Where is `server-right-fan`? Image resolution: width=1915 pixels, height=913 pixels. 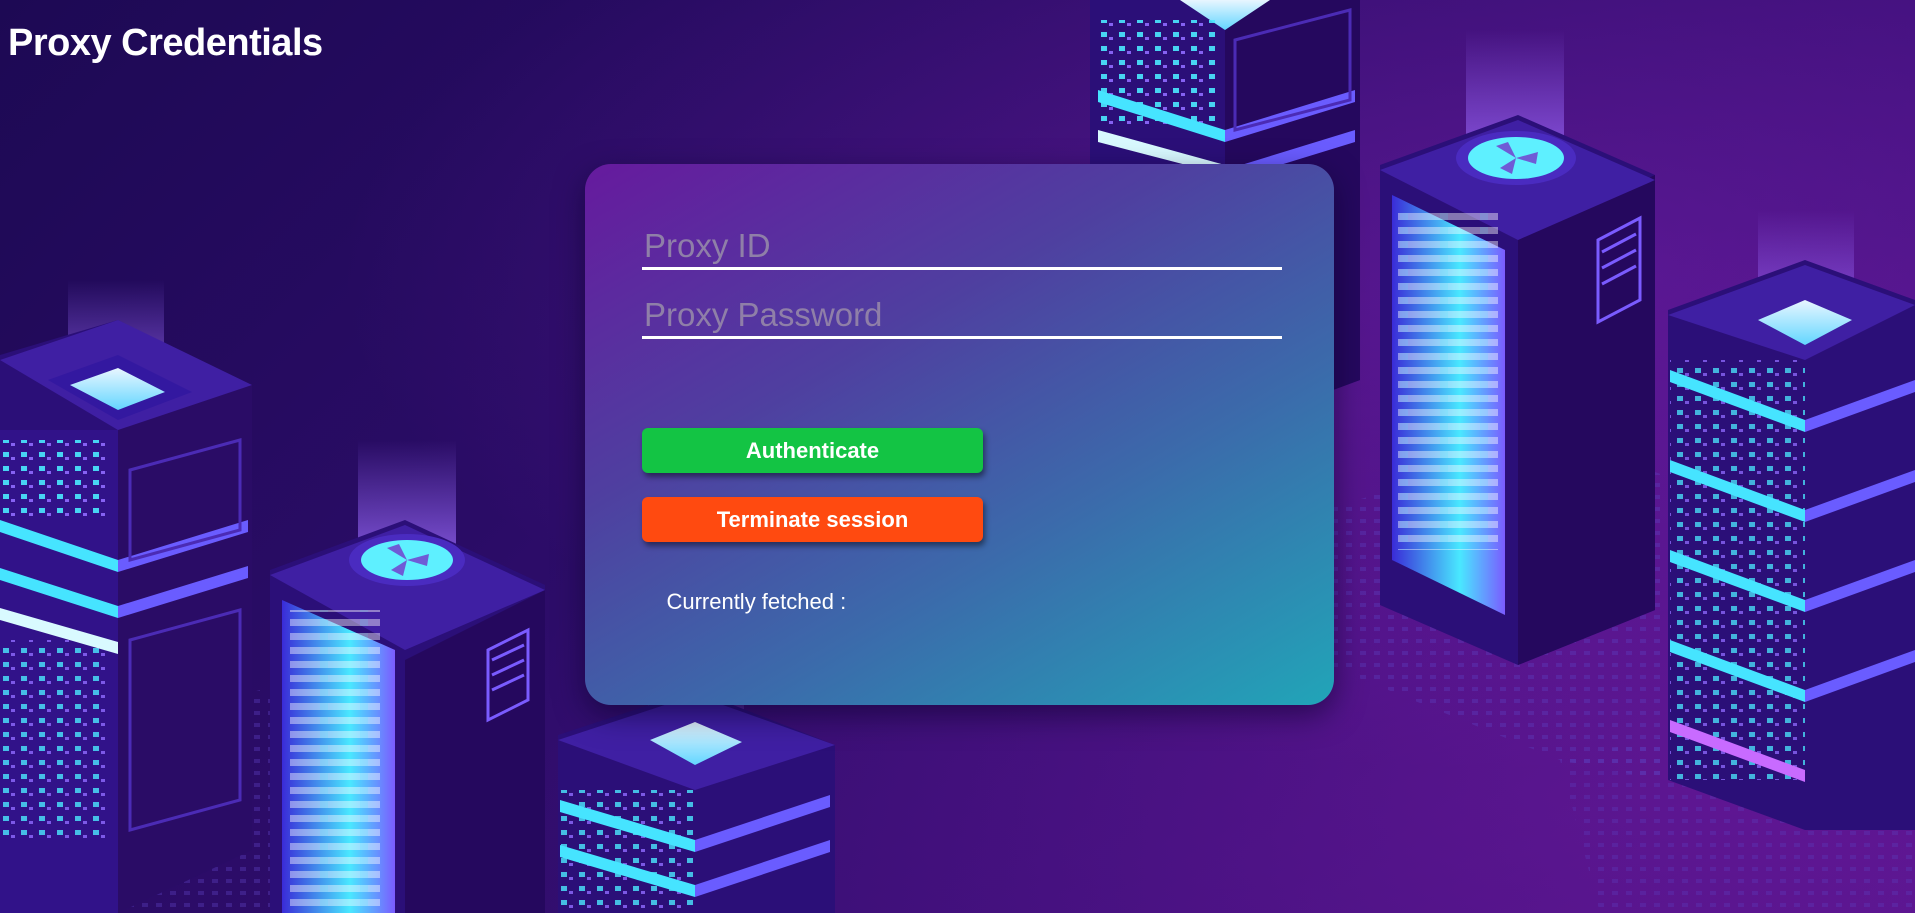 server-right-fan is located at coordinates (1517, 347).